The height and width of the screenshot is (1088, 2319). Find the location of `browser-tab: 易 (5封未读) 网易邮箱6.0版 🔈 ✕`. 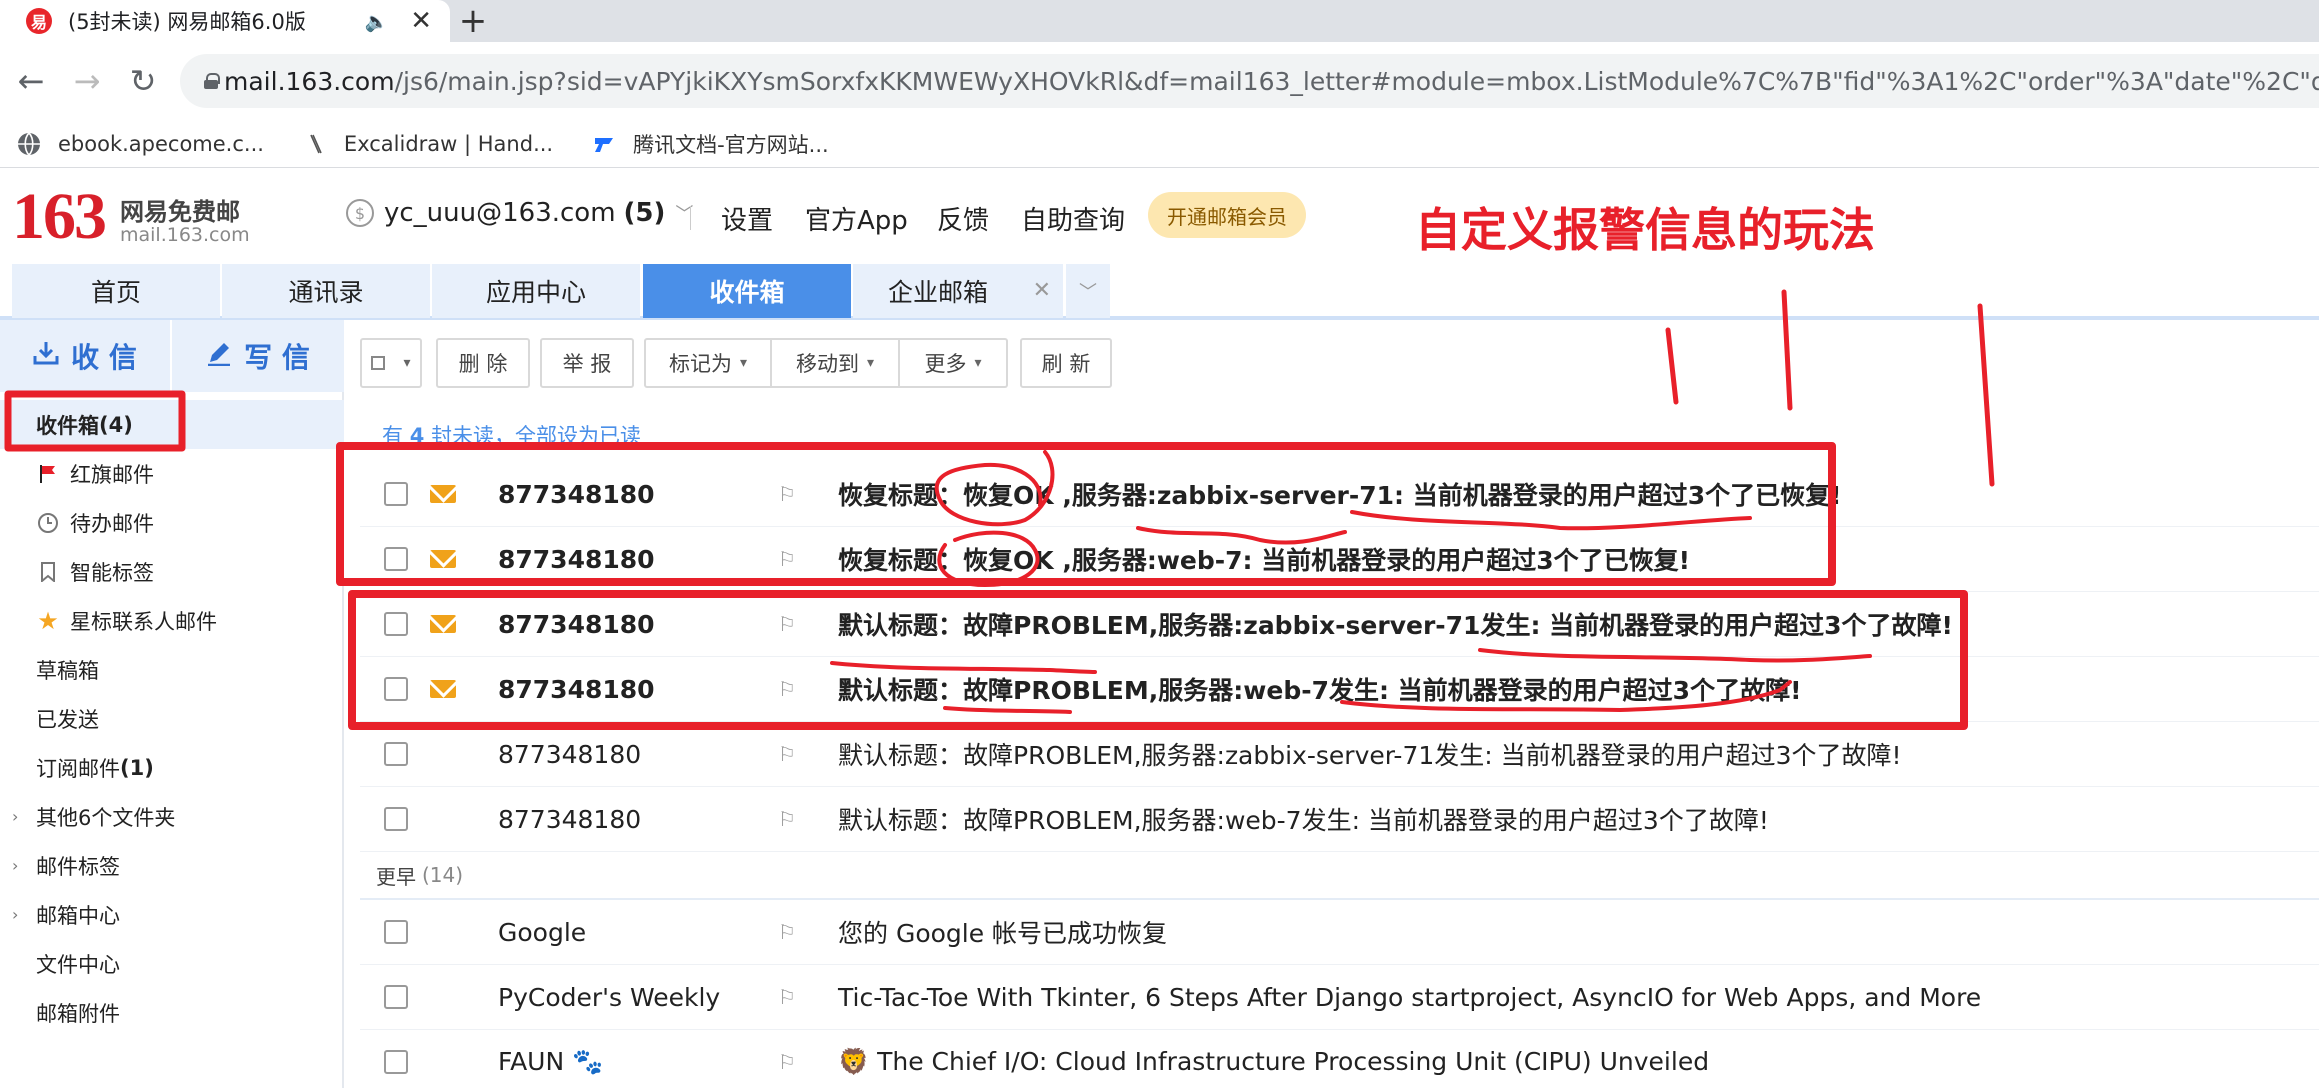

browser-tab: 易 (5封未读) 网易邮箱6.0版 🔈 ✕ is located at coordinates (225, 21).